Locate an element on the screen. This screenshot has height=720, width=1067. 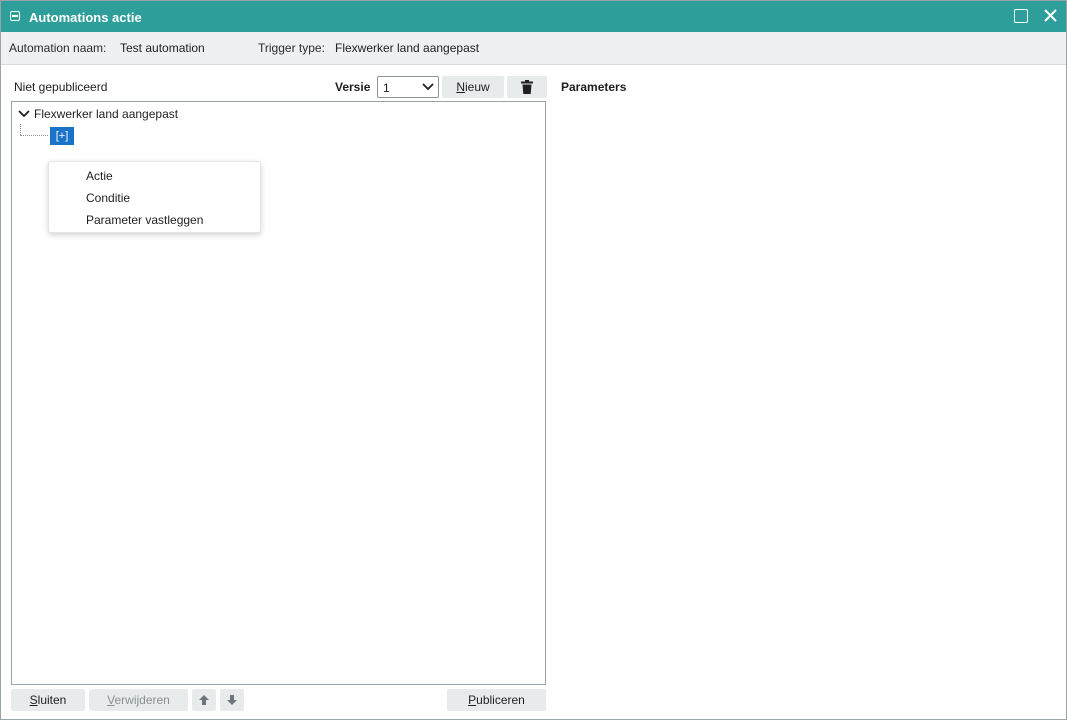
move-up-button is located at coordinates (204, 700).